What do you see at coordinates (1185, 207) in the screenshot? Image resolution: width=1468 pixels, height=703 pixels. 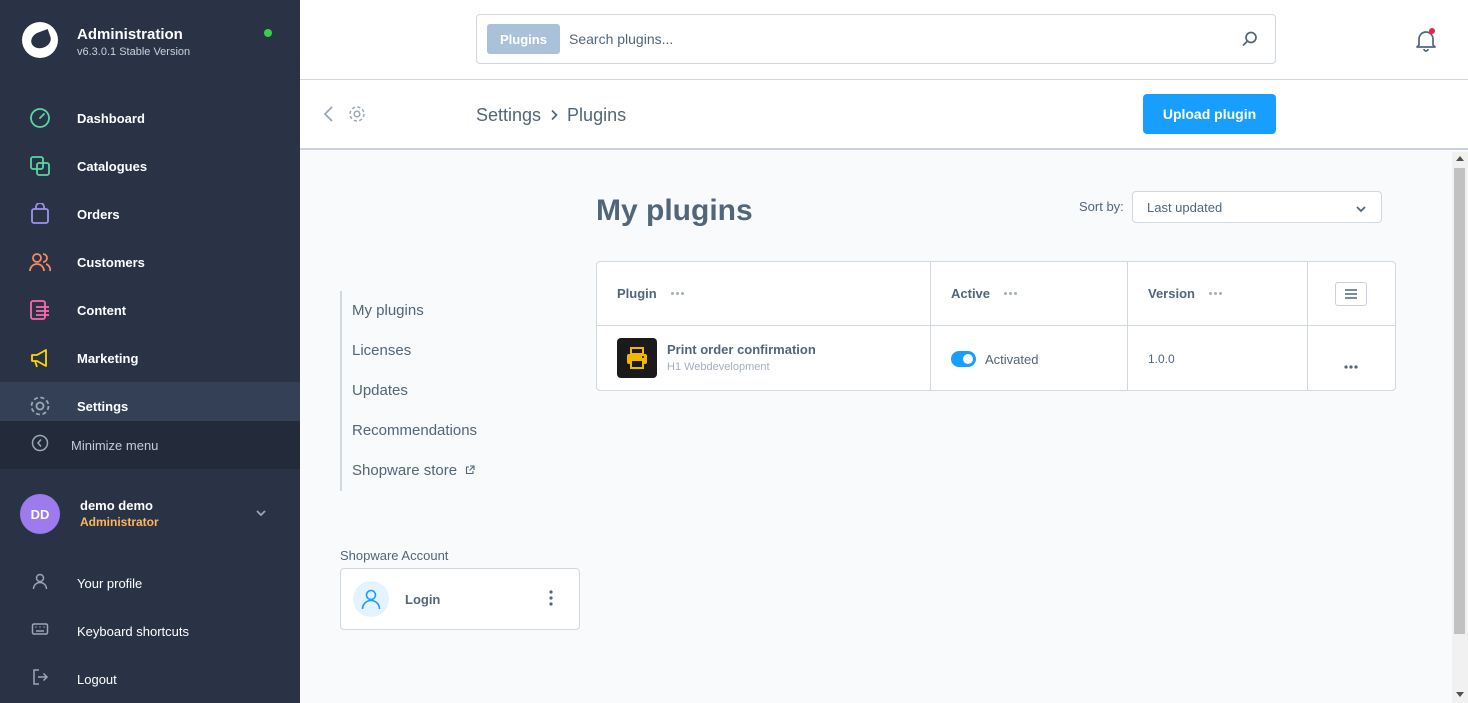 I see `sort-value: Last updated` at bounding box center [1185, 207].